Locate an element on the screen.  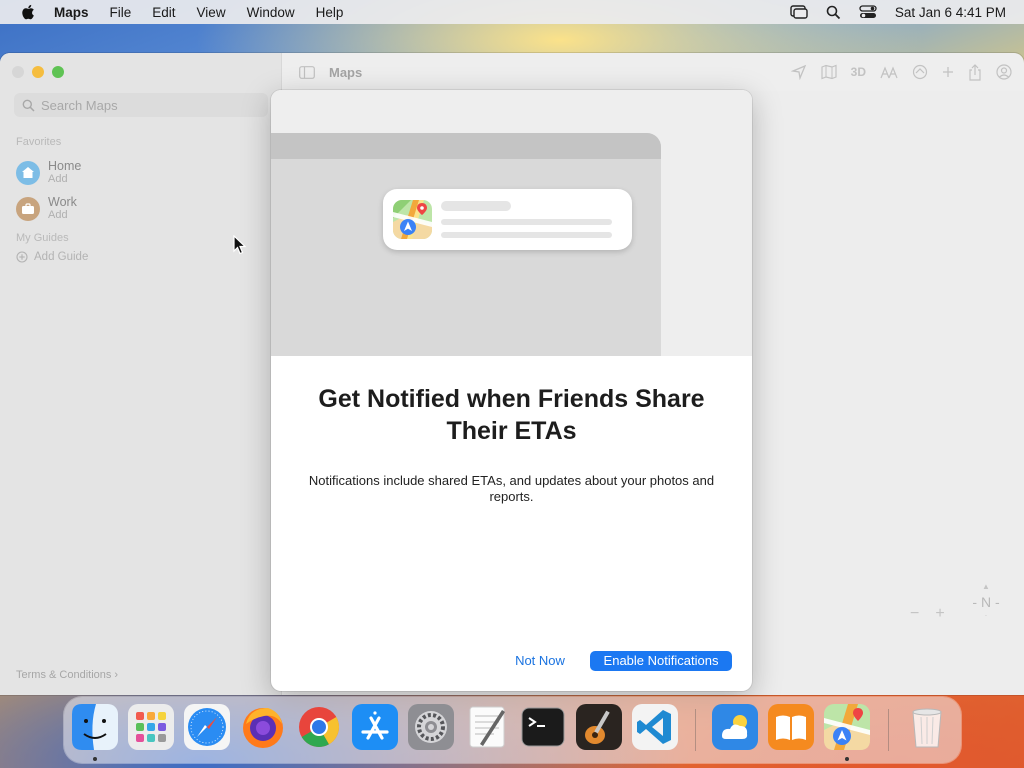
favorite-home: Home Add is located at coordinates (48, 172).